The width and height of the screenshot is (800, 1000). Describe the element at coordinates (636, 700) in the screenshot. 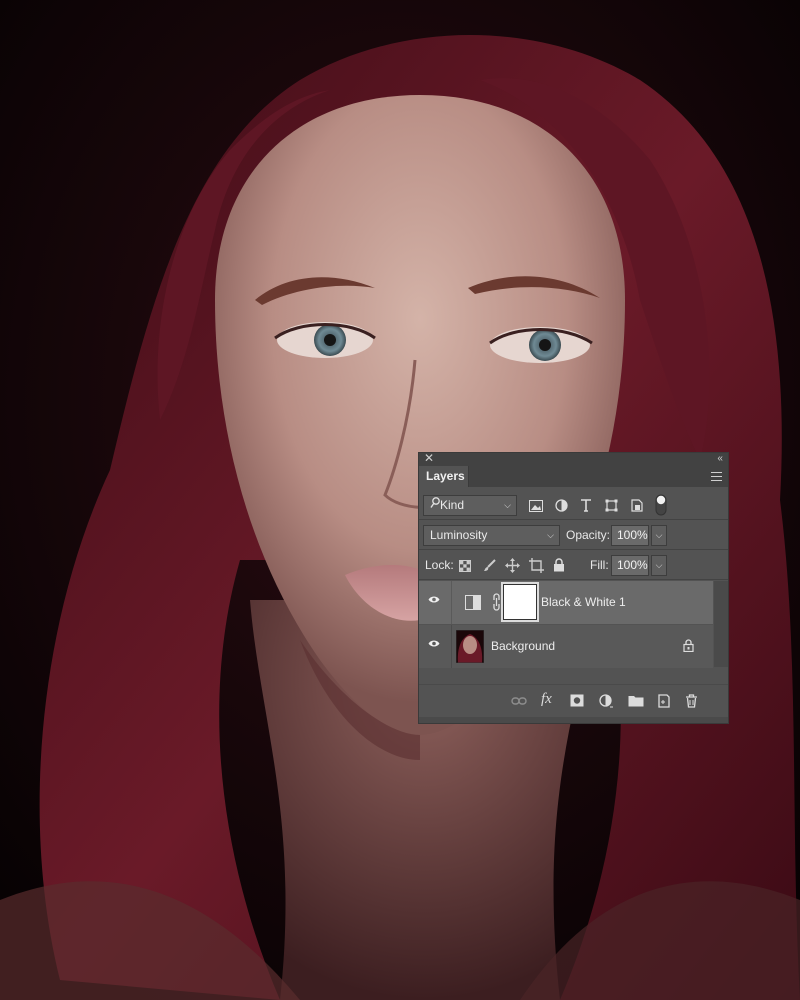

I see `new-group-icon` at that location.